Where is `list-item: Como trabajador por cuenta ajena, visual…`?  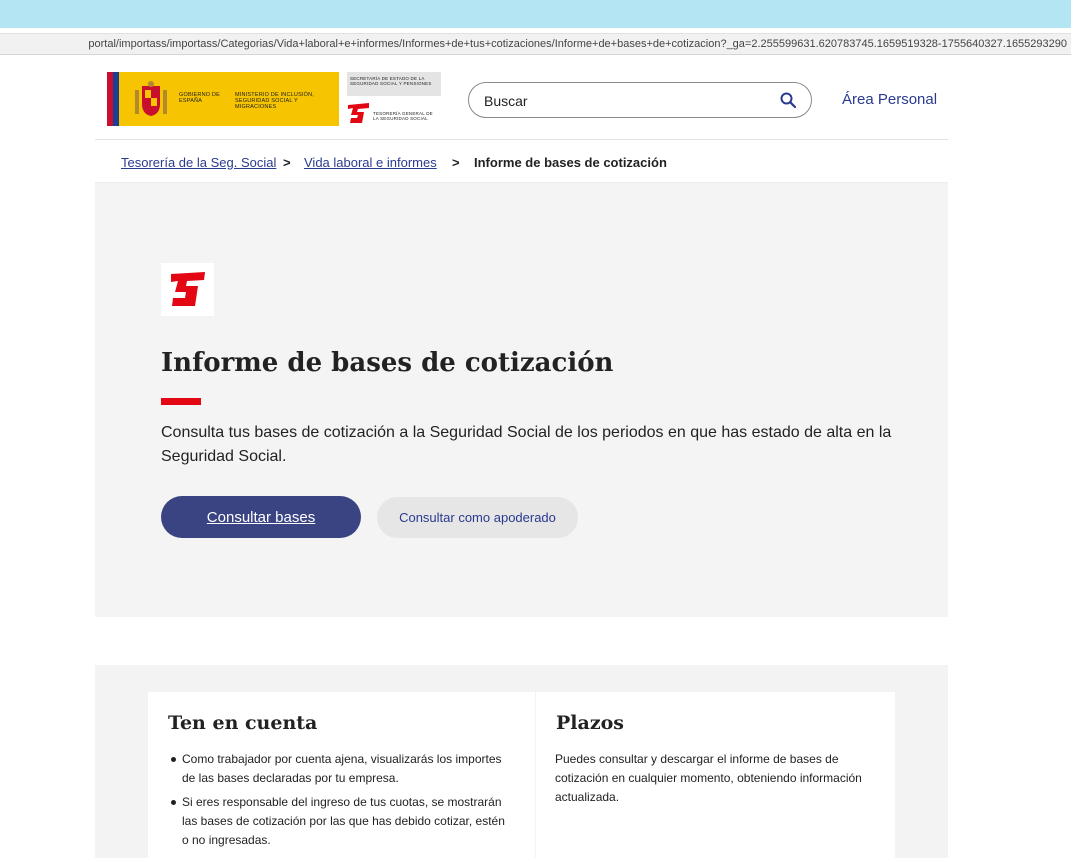
list-item: Como trabajador por cuenta ajena, visual… is located at coordinates (338, 769).